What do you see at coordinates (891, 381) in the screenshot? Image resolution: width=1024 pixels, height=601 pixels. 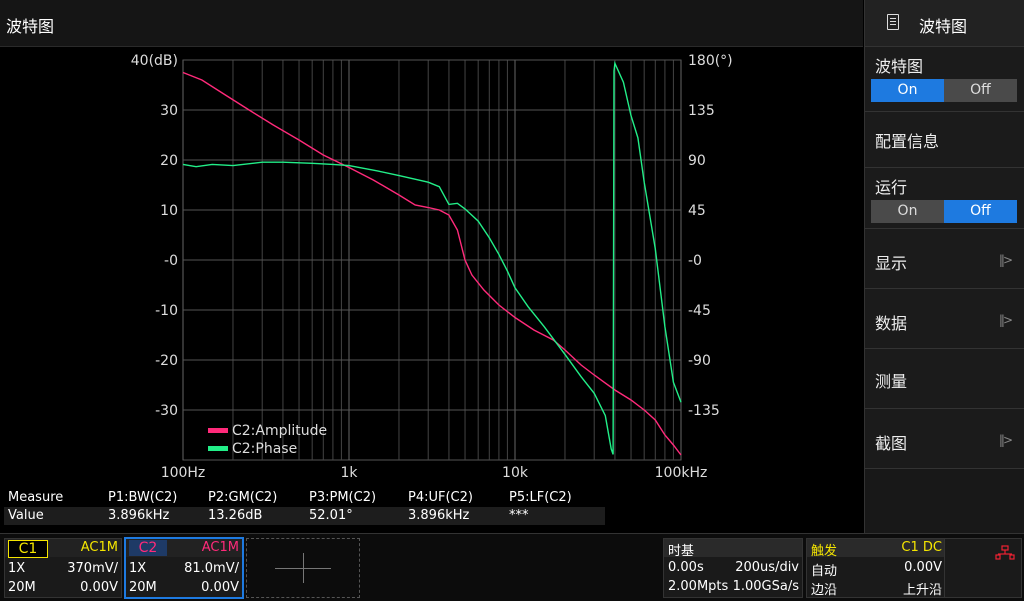 I see `menu-item-label: 测量` at bounding box center [891, 381].